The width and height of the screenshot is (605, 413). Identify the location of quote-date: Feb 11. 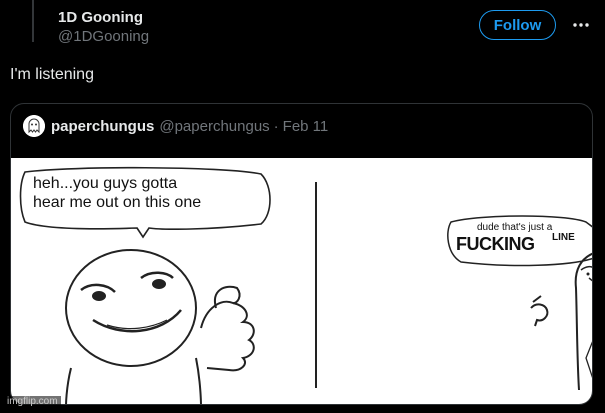
(306, 126).